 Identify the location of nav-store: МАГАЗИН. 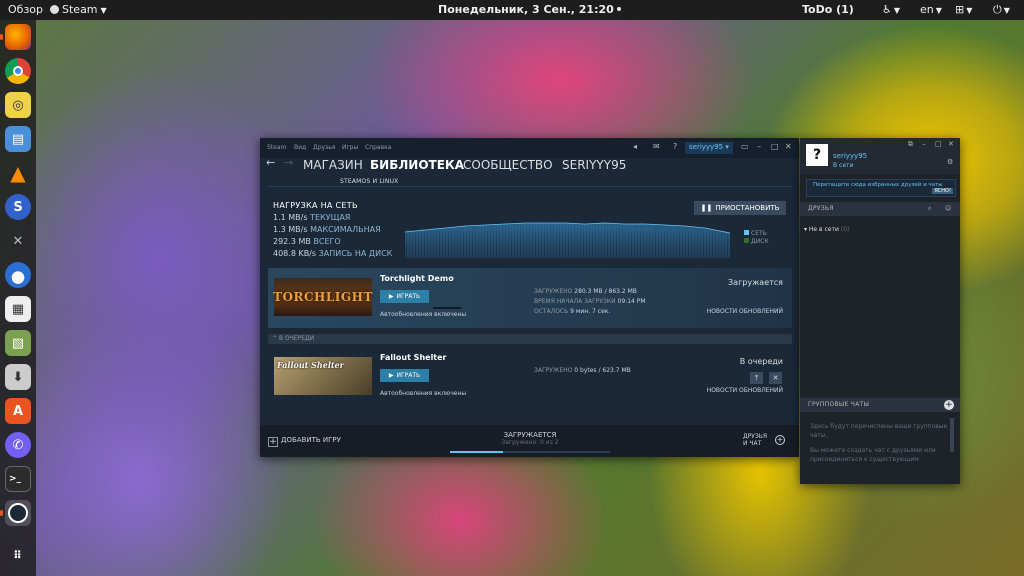
(333, 165).